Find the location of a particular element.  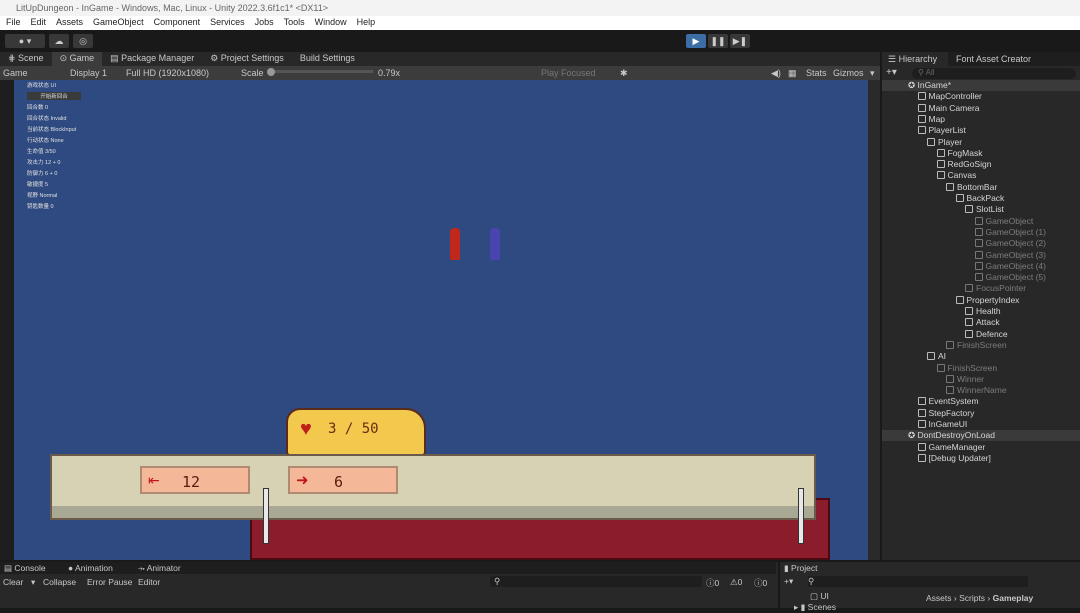

hierarchy-item: GameObject (3) is located at coordinates (1010, 255).